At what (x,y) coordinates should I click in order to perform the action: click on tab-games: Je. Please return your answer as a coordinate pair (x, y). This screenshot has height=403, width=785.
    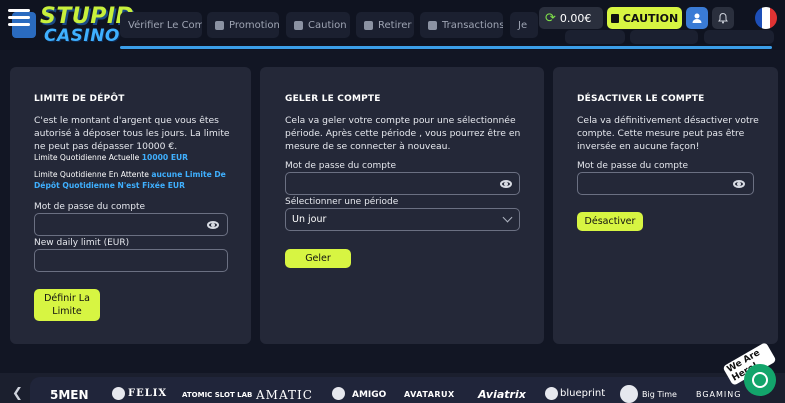
    Looking at the image, I should click on (524, 25).